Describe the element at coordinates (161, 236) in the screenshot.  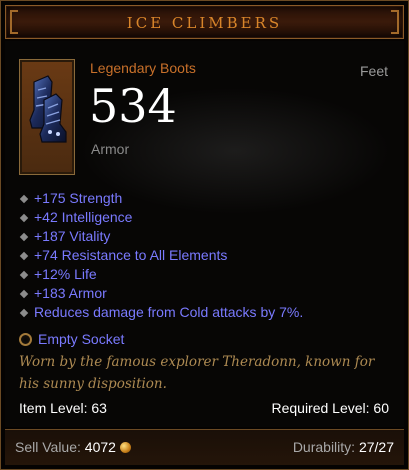
I see `affix-item: +187 Vitality` at that location.